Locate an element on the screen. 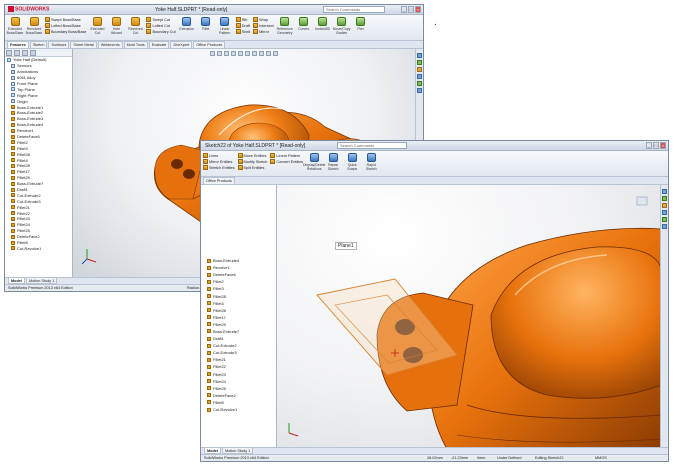  solidworks-logo: SOLIDWORKS is located at coordinates (28, 9).